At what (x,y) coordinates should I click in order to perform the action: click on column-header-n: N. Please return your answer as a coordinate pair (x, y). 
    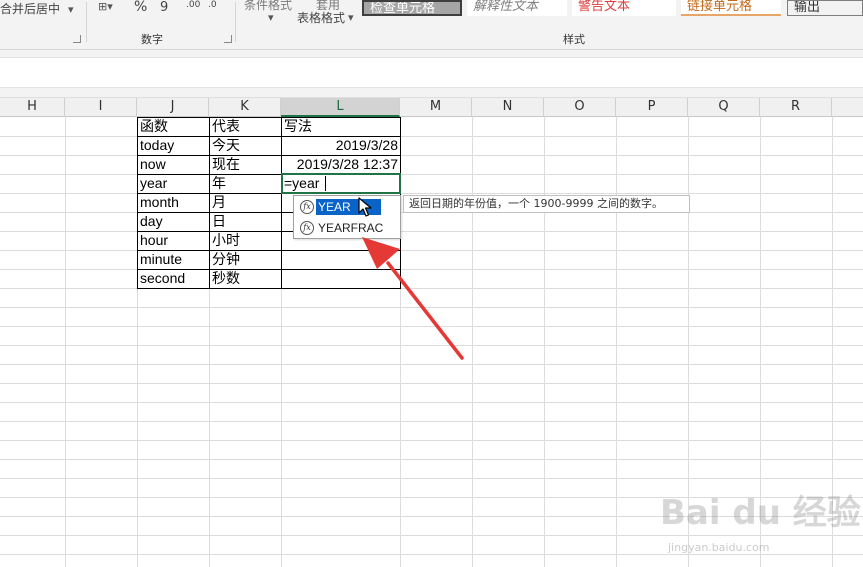
    Looking at the image, I should click on (508, 107).